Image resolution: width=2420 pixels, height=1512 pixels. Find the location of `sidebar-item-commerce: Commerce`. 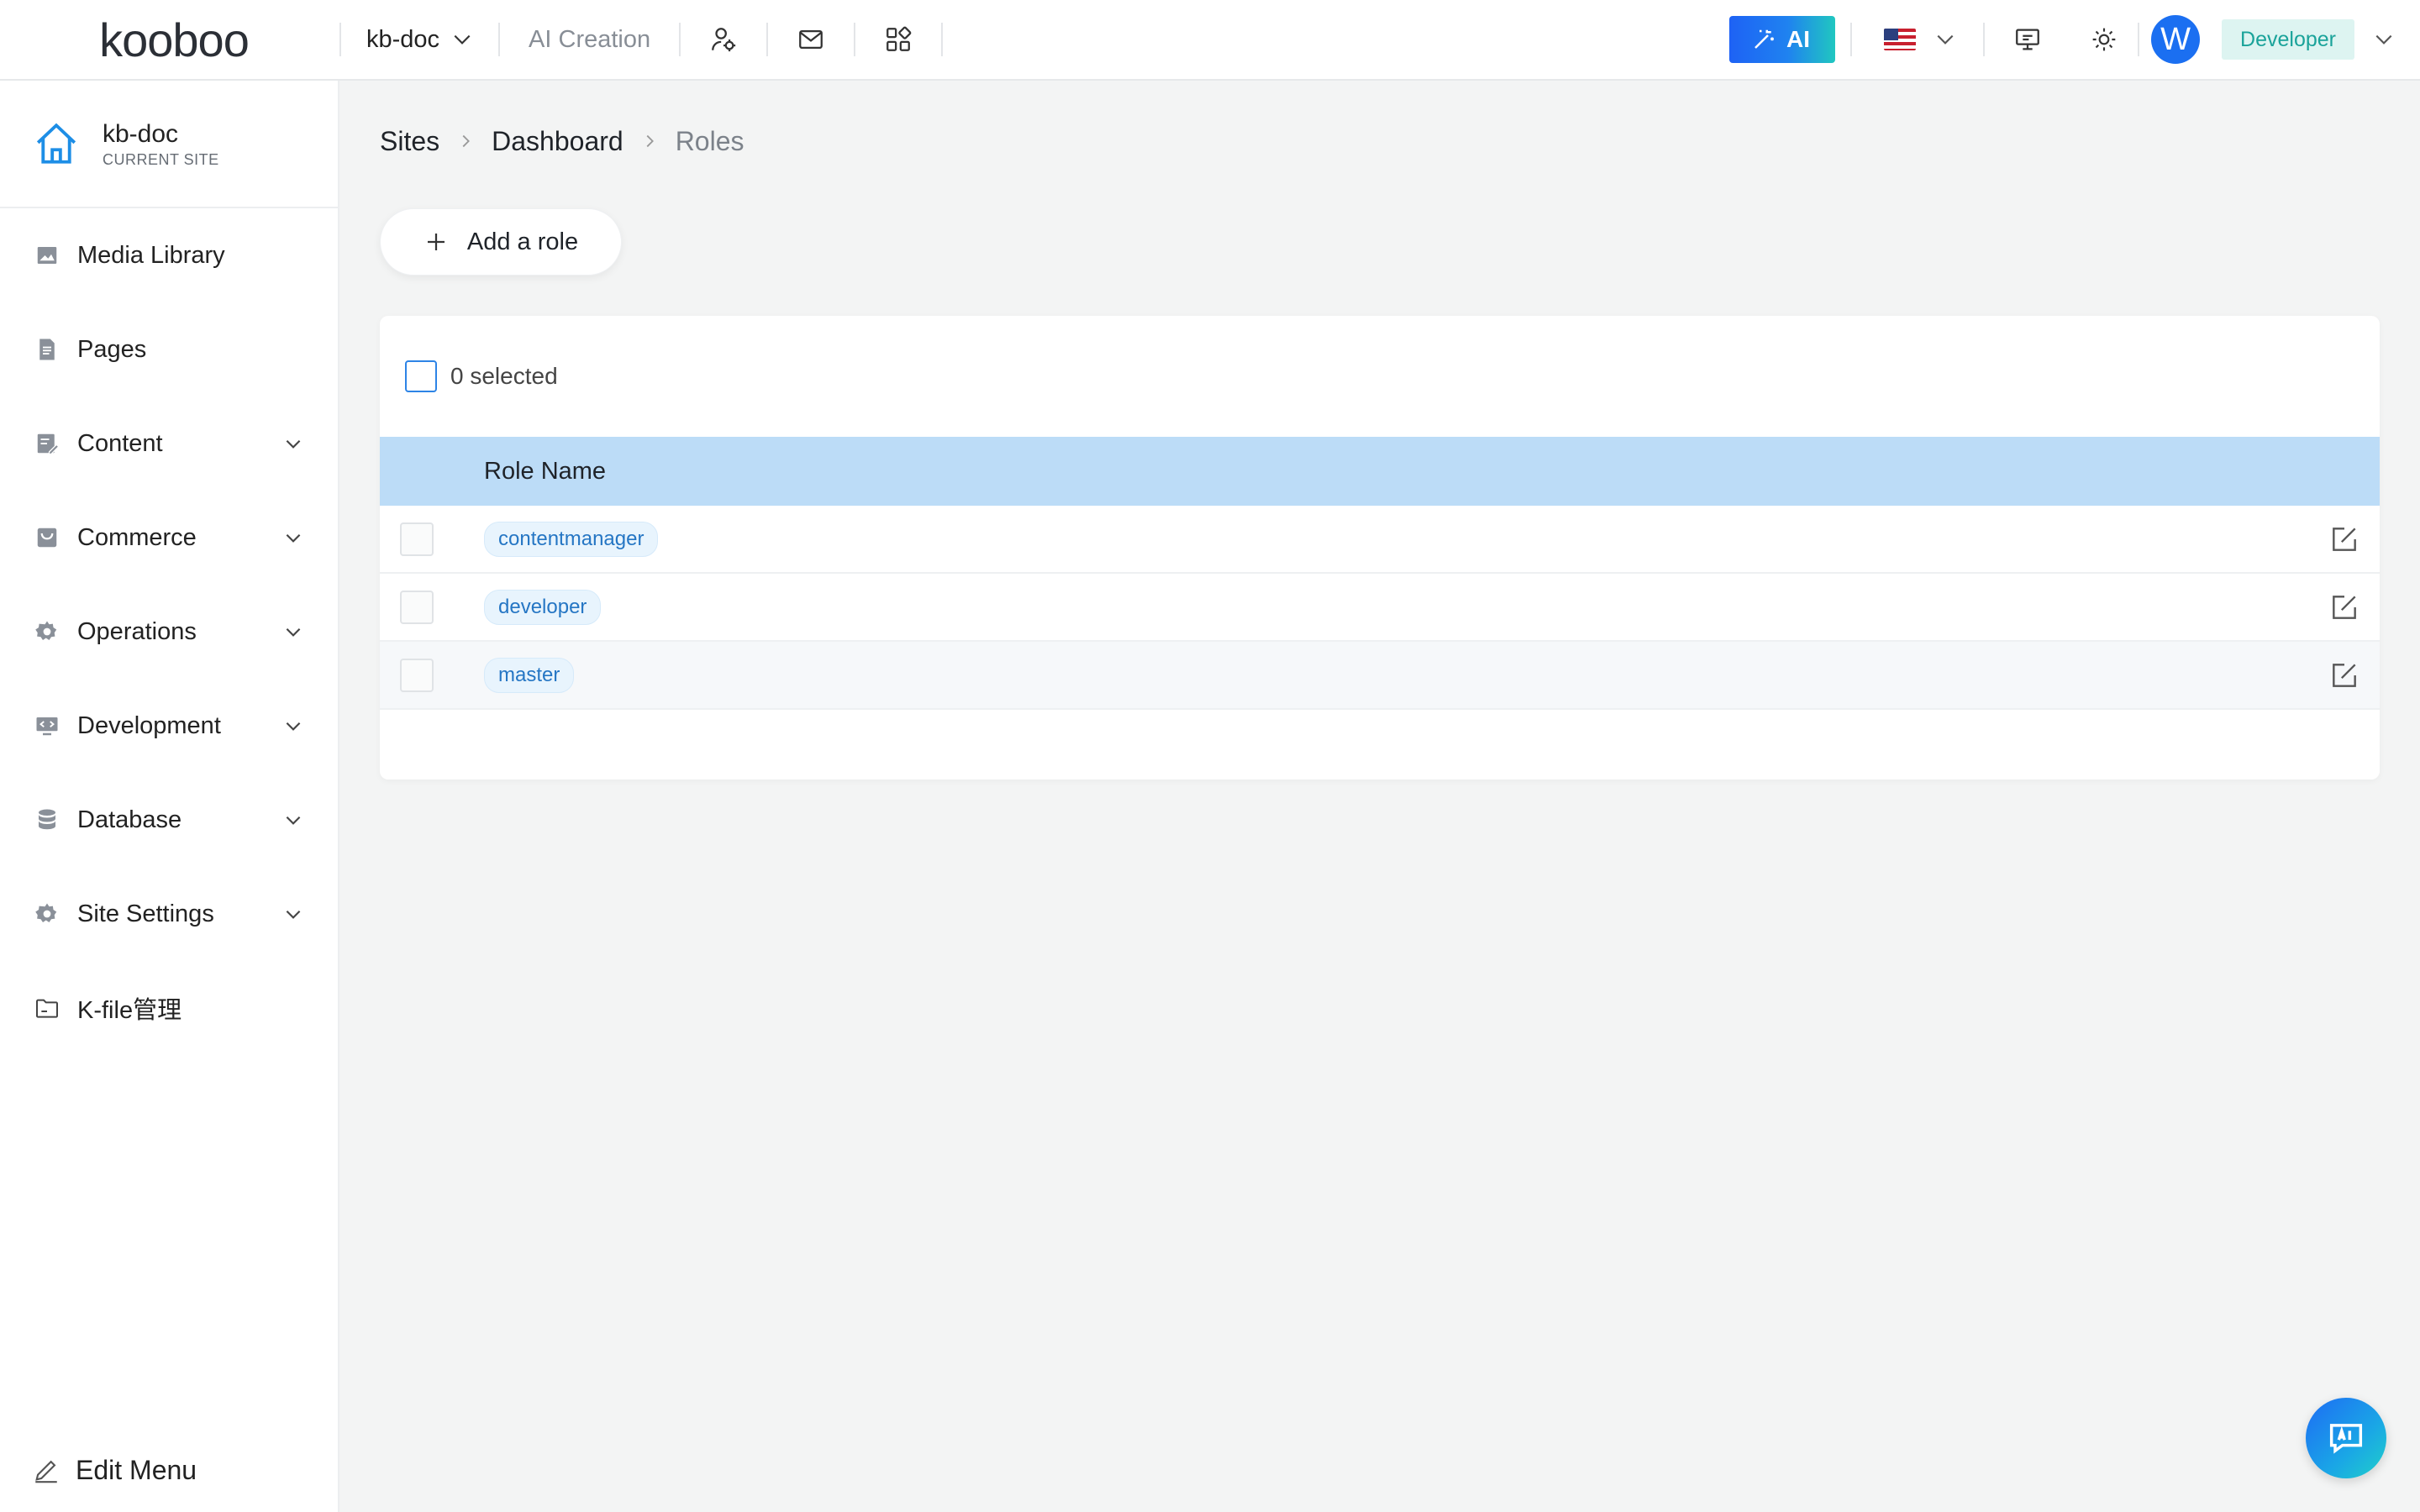

sidebar-item-commerce: Commerce is located at coordinates (169, 538).